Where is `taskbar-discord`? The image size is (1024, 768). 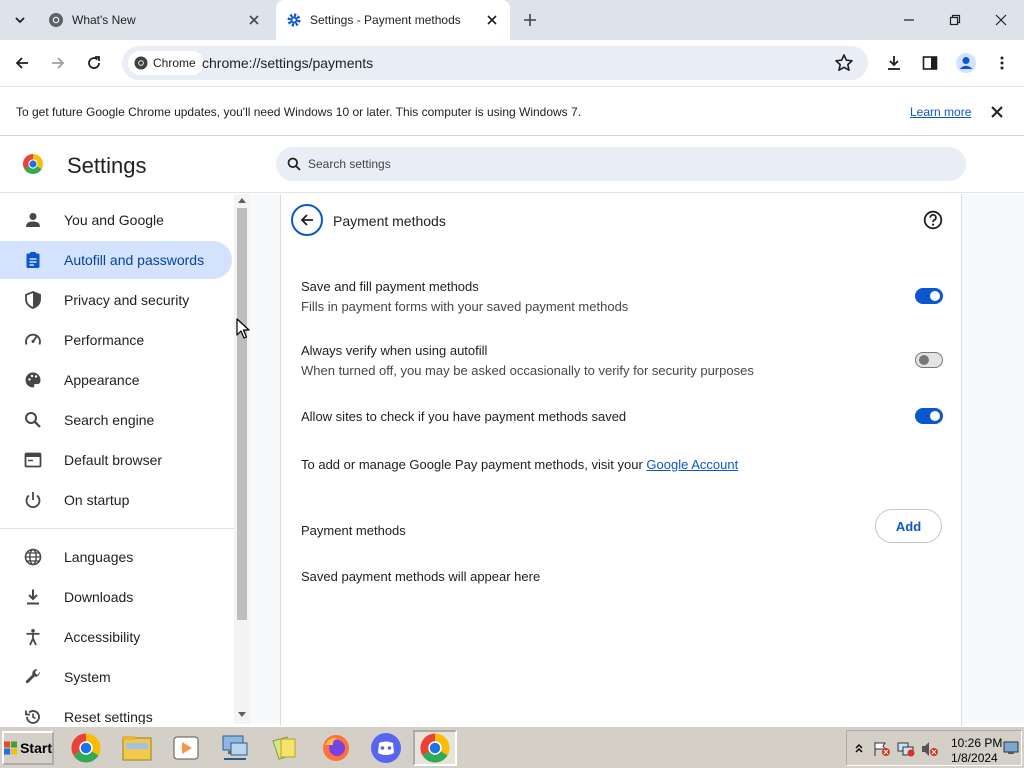 taskbar-discord is located at coordinates (386, 748).